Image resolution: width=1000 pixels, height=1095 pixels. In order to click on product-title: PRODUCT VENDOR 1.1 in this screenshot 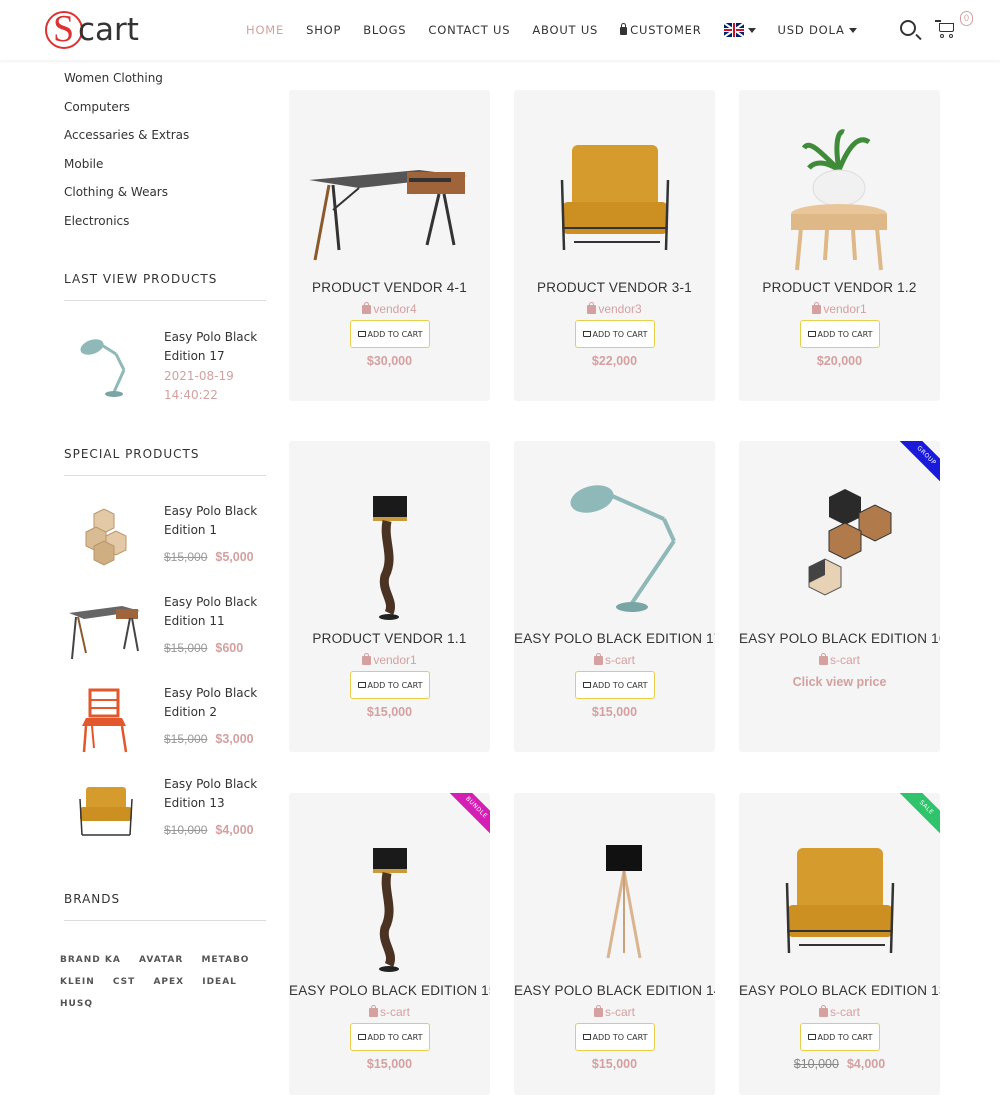, I will do `click(389, 638)`.